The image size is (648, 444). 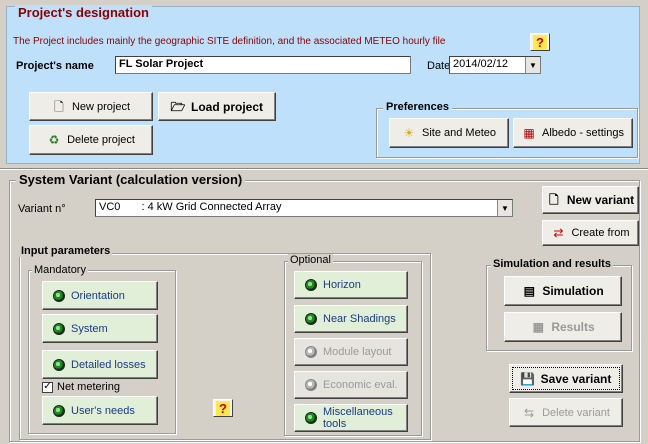 What do you see at coordinates (409, 133) in the screenshot?
I see `sun-icon: ☀` at bounding box center [409, 133].